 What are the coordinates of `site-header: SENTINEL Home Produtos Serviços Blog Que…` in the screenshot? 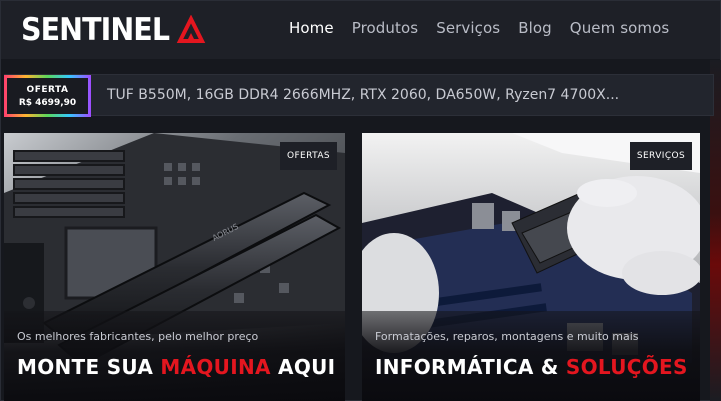 It's located at (360, 30).